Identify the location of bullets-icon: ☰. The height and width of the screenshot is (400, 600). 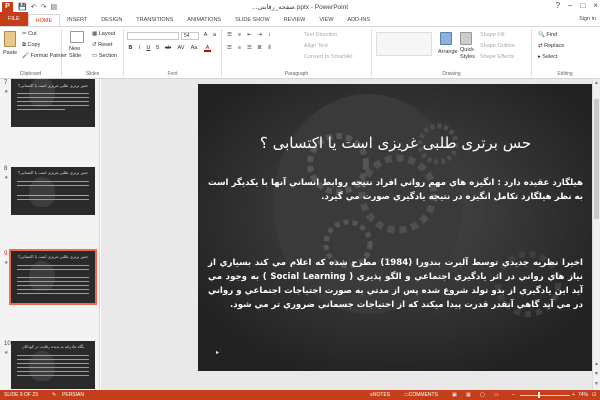
(229, 35).